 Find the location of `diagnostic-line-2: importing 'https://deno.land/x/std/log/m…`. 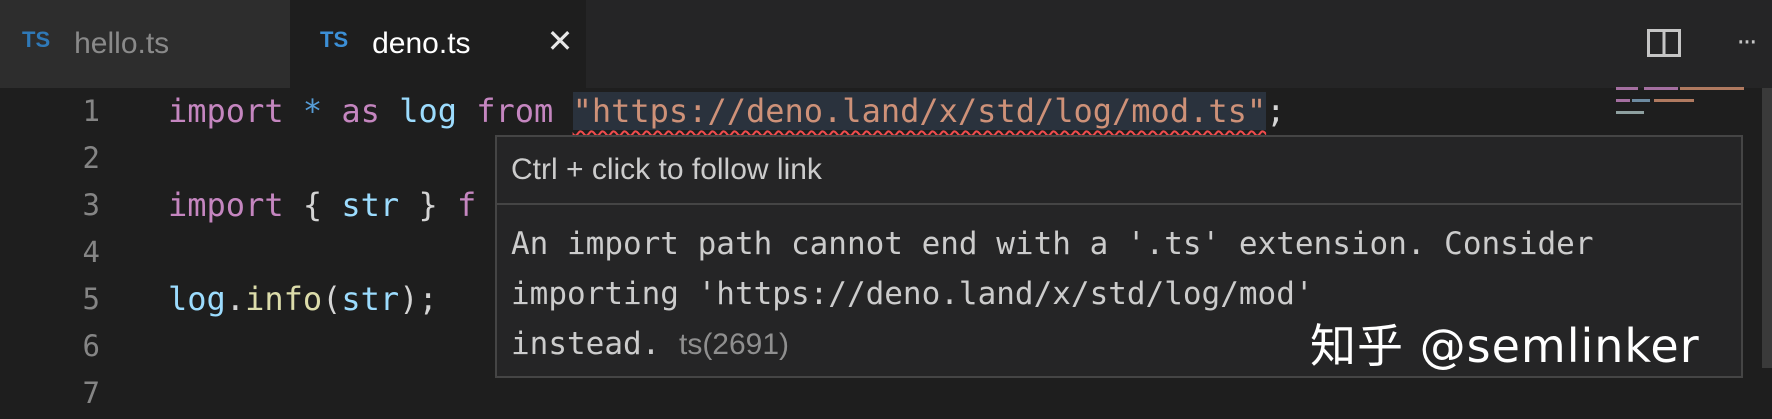

diagnostic-line-2: importing 'https://deno.land/x/std/log/m… is located at coordinates (912, 294).